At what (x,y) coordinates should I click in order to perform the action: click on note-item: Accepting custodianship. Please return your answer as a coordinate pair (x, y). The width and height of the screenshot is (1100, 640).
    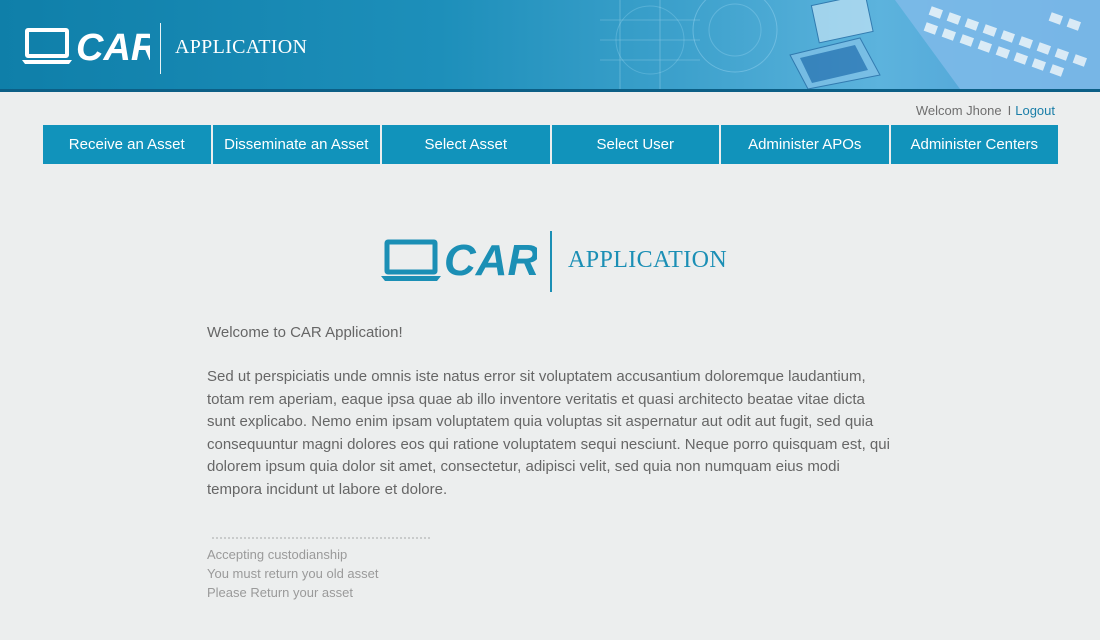
    Looking at the image, I should click on (277, 554).